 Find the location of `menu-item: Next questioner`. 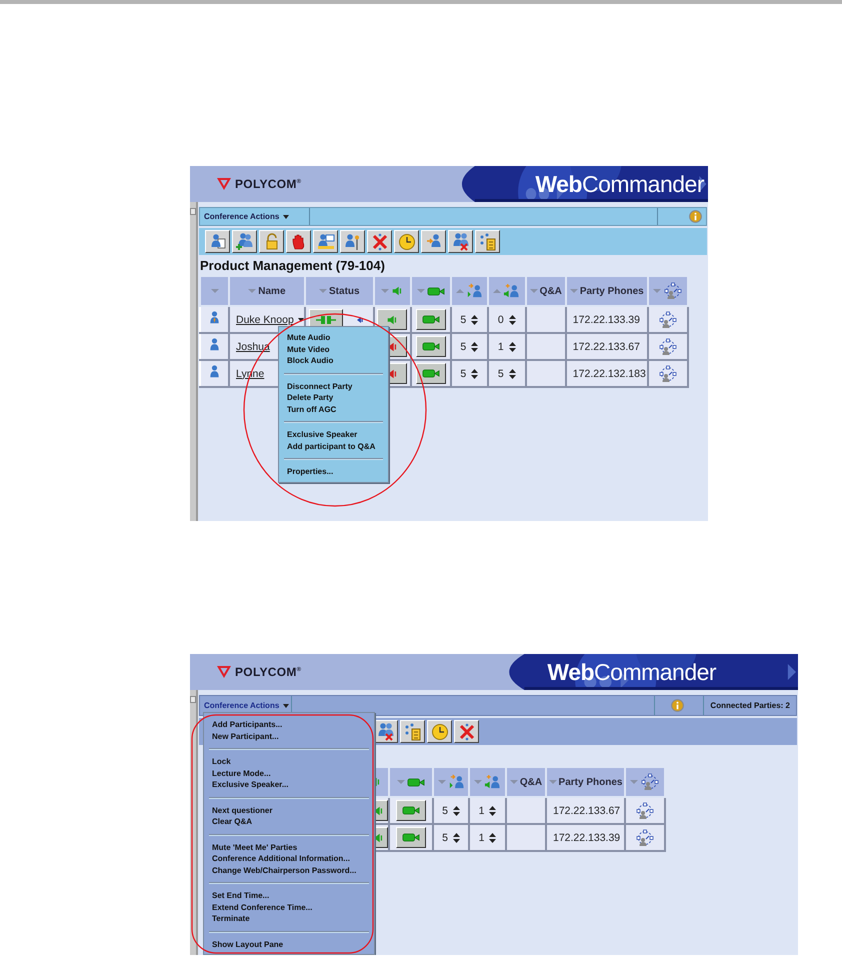

menu-item: Next questioner is located at coordinates (289, 810).